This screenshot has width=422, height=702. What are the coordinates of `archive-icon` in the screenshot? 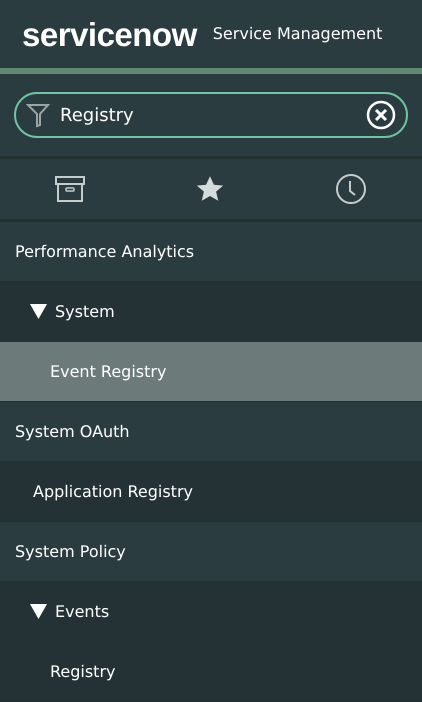 It's located at (70, 189).